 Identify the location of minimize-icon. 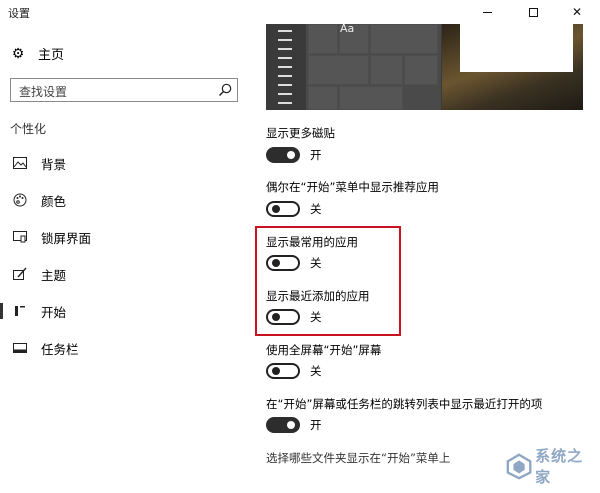
(487, 12).